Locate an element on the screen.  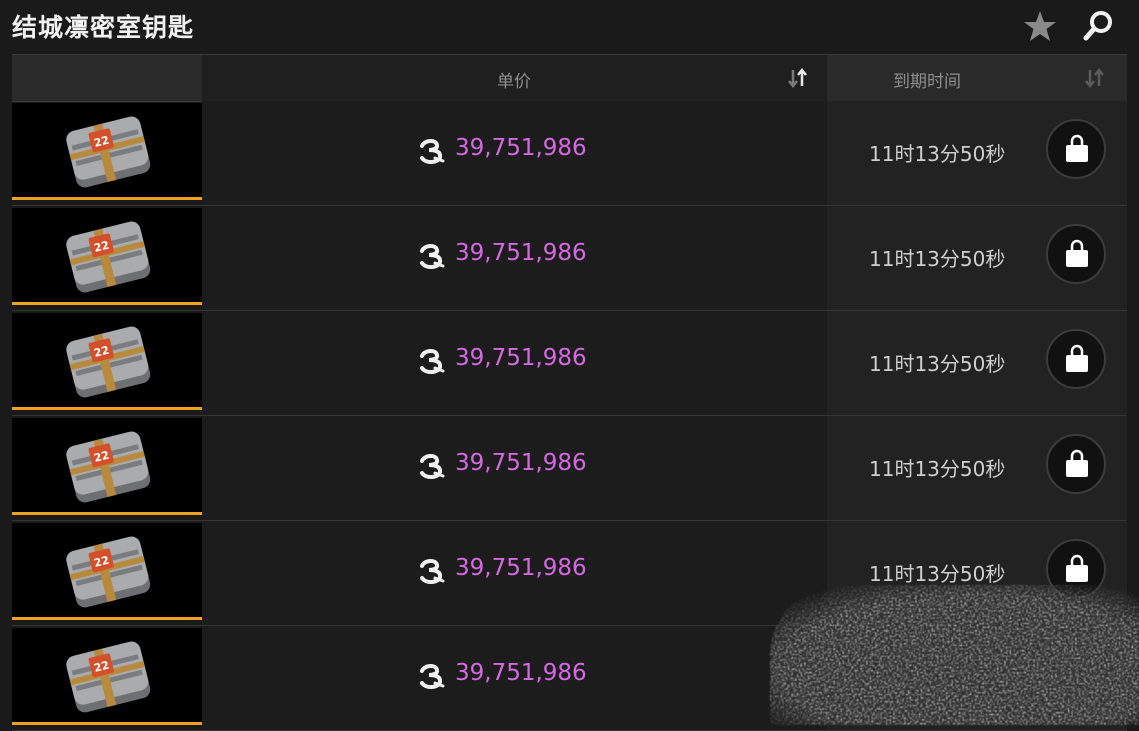
search-icon is located at coordinates (1097, 26).